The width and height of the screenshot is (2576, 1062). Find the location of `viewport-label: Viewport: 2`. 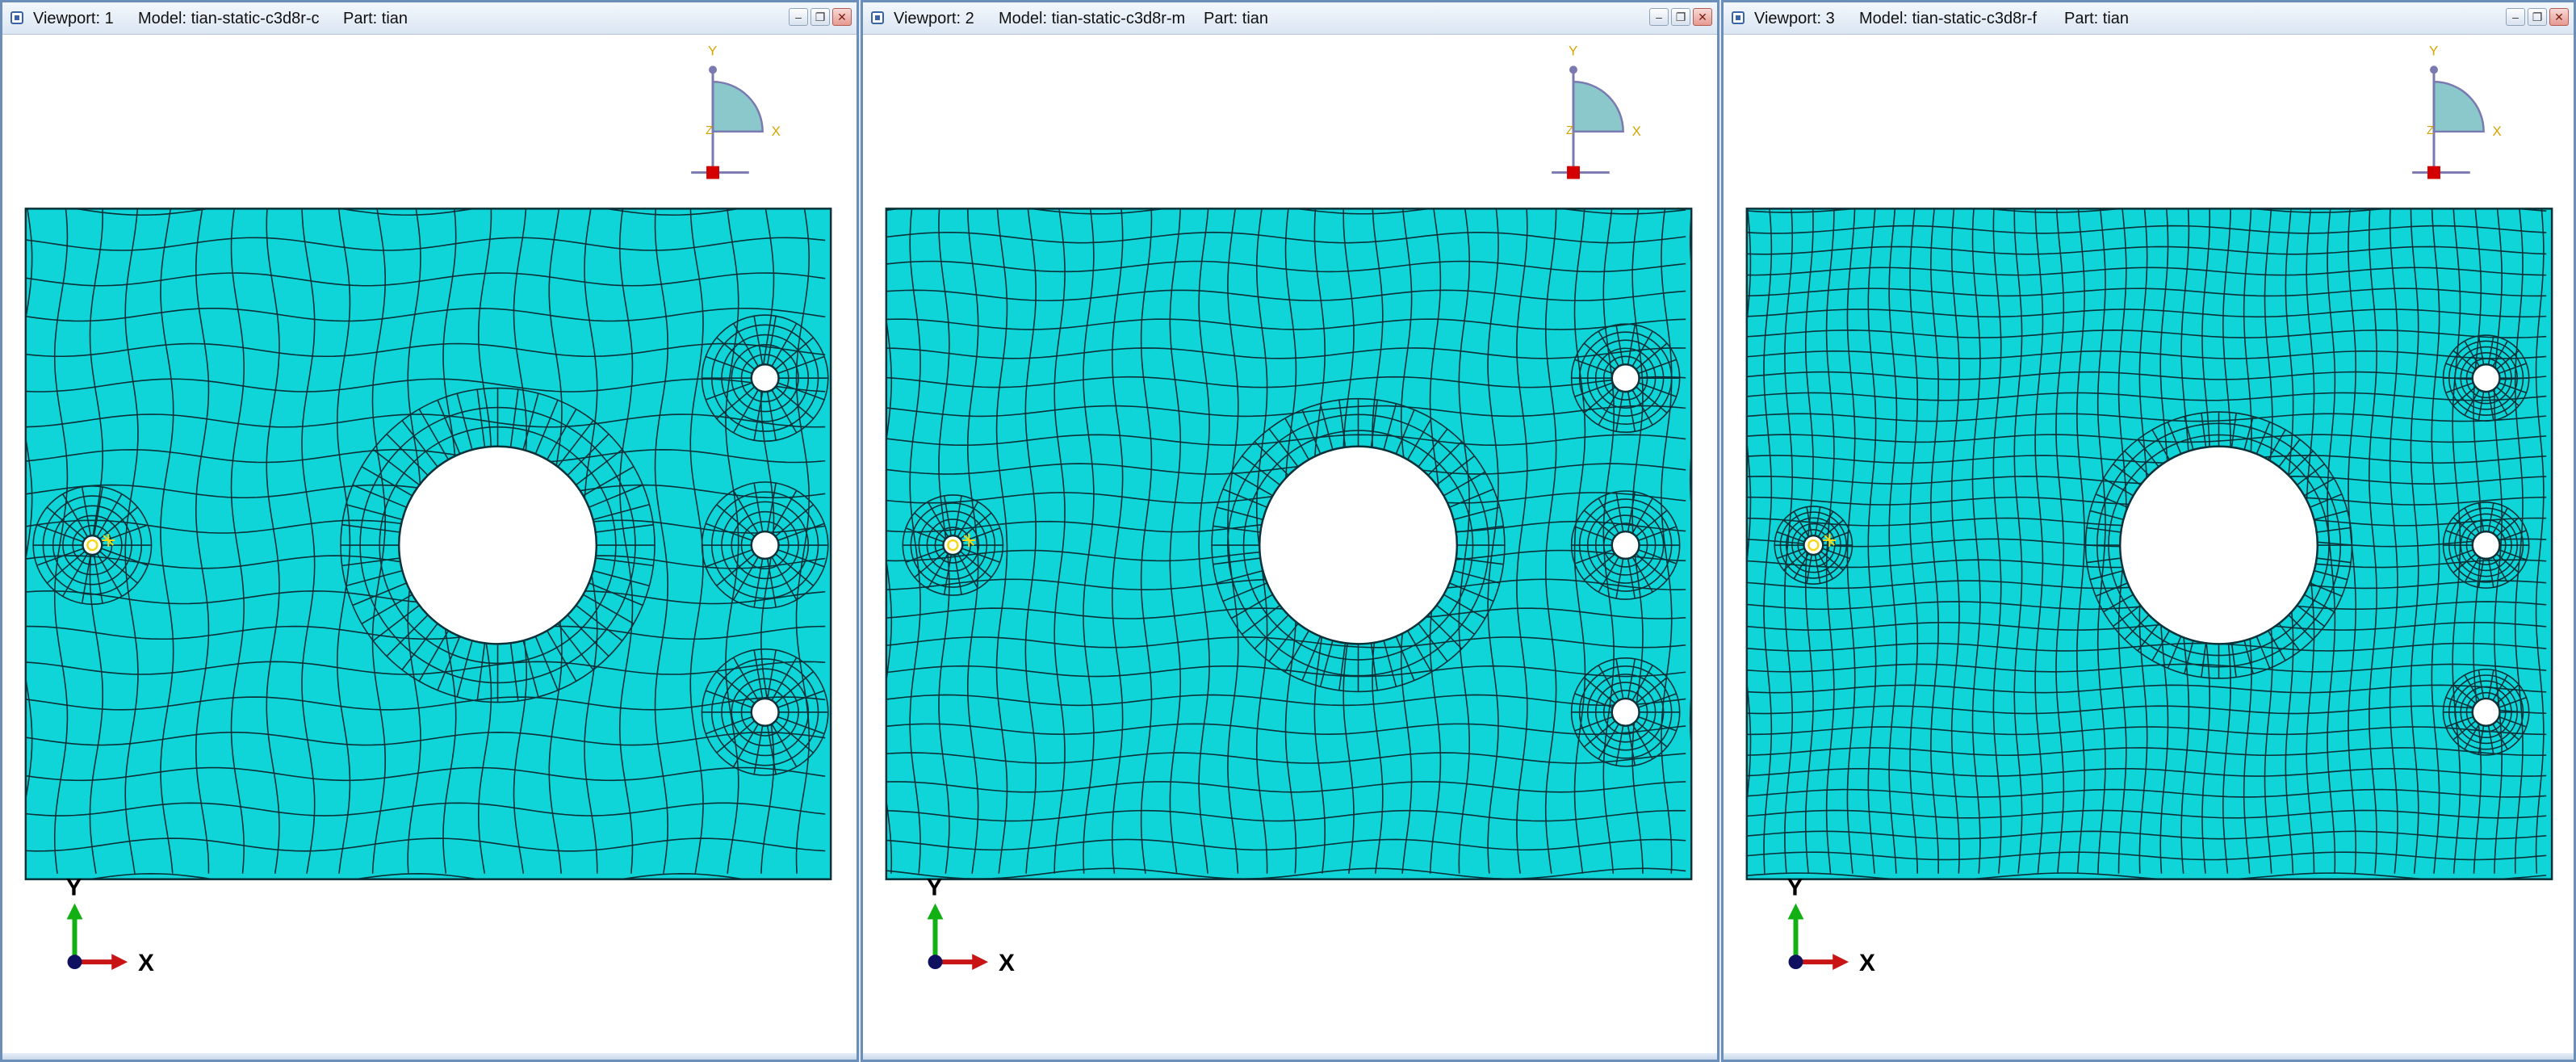

viewport-label: Viewport: 2 is located at coordinates (934, 18).